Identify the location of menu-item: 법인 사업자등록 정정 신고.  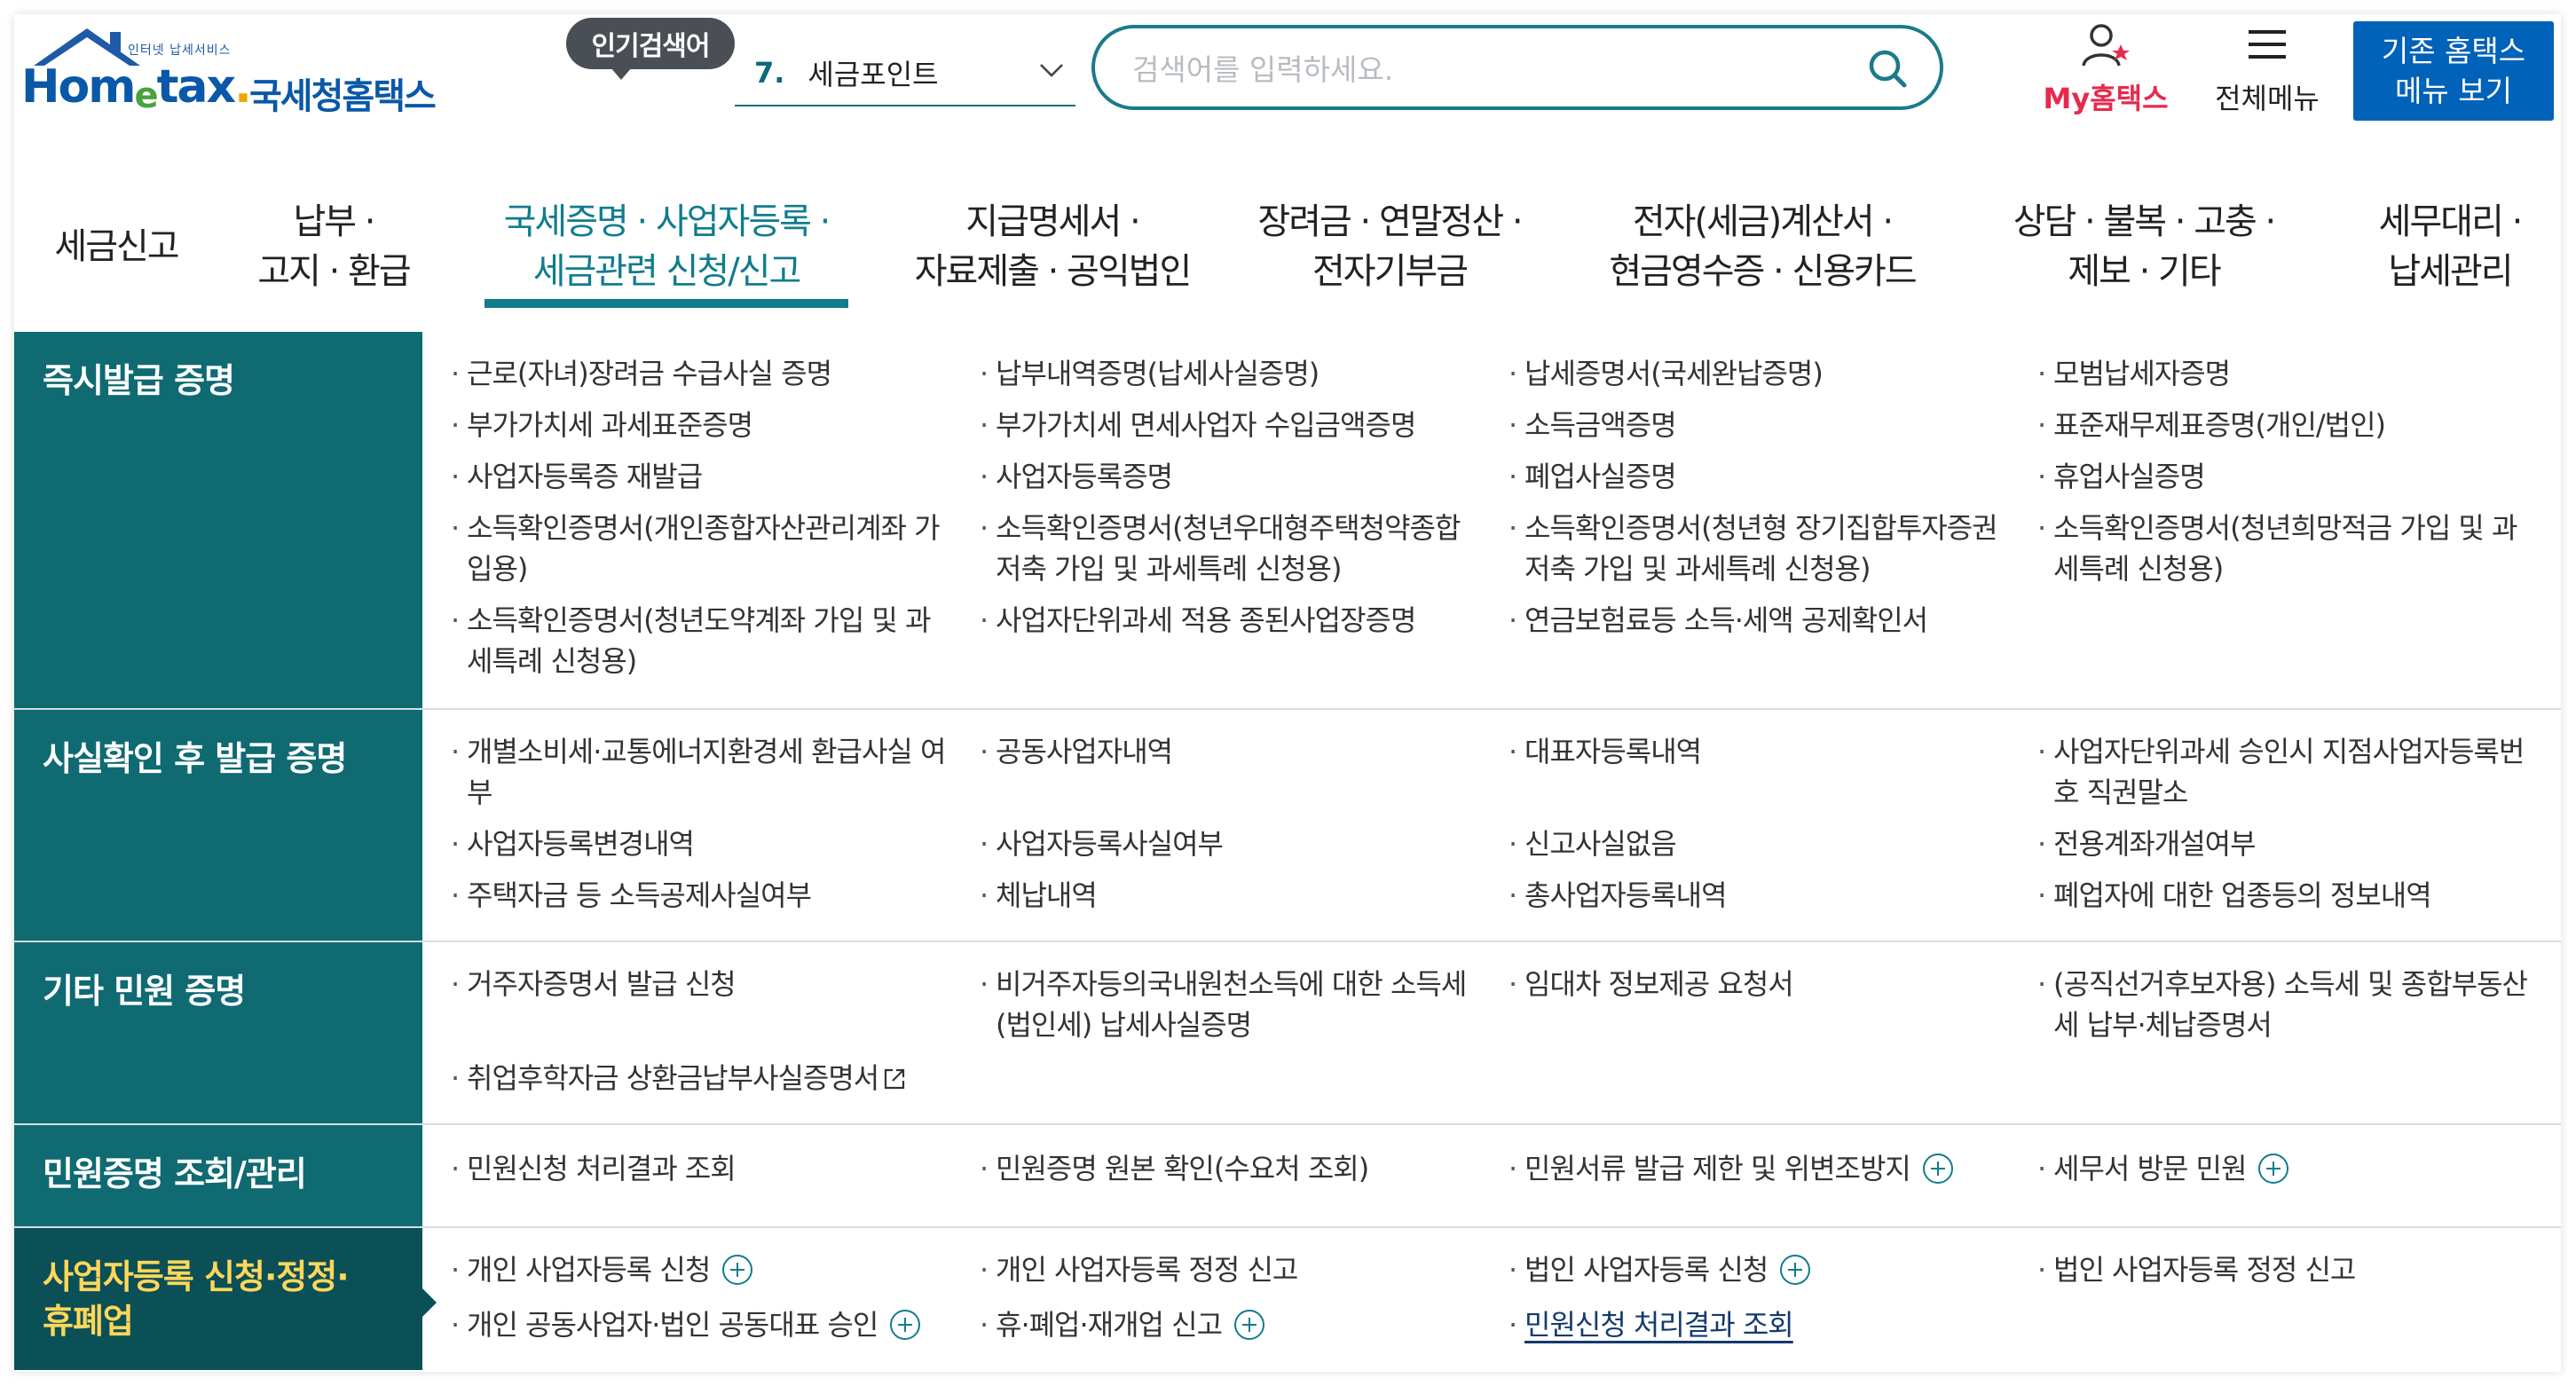
(2285, 1269).